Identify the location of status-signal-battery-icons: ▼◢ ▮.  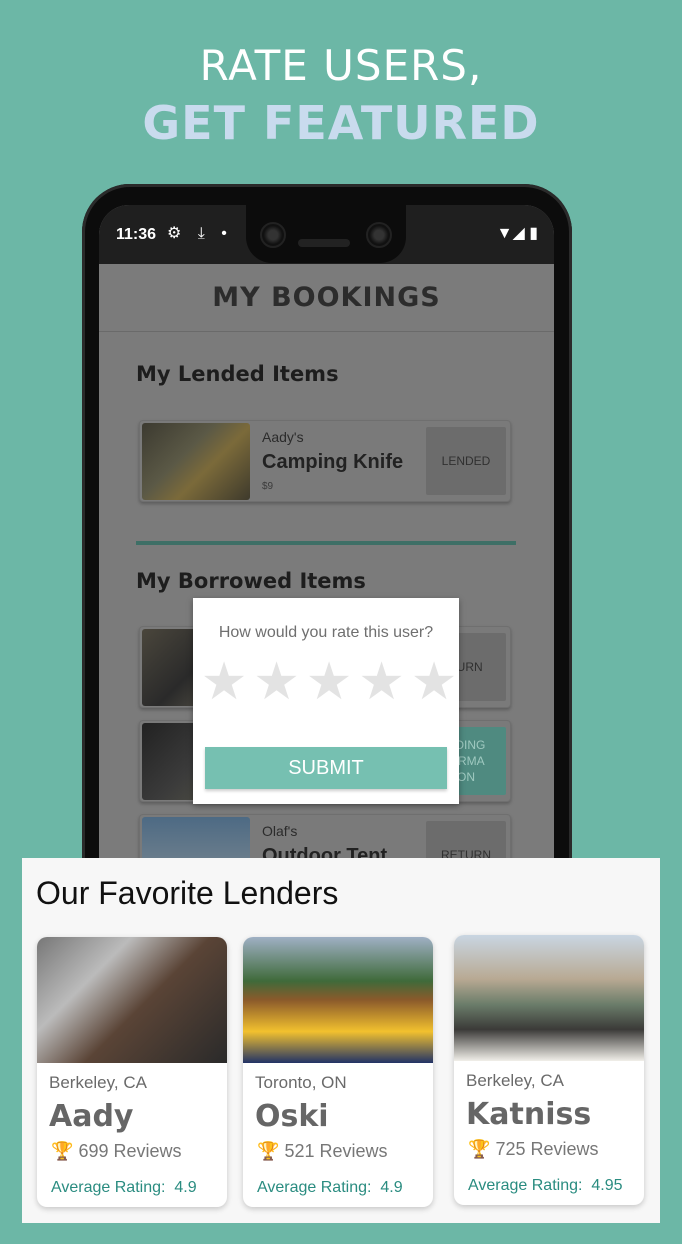
(517, 233).